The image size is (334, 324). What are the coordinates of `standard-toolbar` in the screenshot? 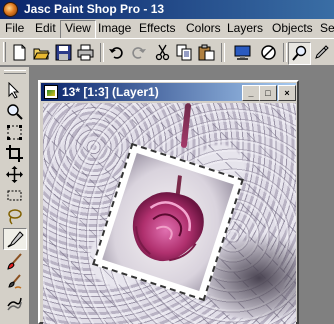 It's located at (167, 52).